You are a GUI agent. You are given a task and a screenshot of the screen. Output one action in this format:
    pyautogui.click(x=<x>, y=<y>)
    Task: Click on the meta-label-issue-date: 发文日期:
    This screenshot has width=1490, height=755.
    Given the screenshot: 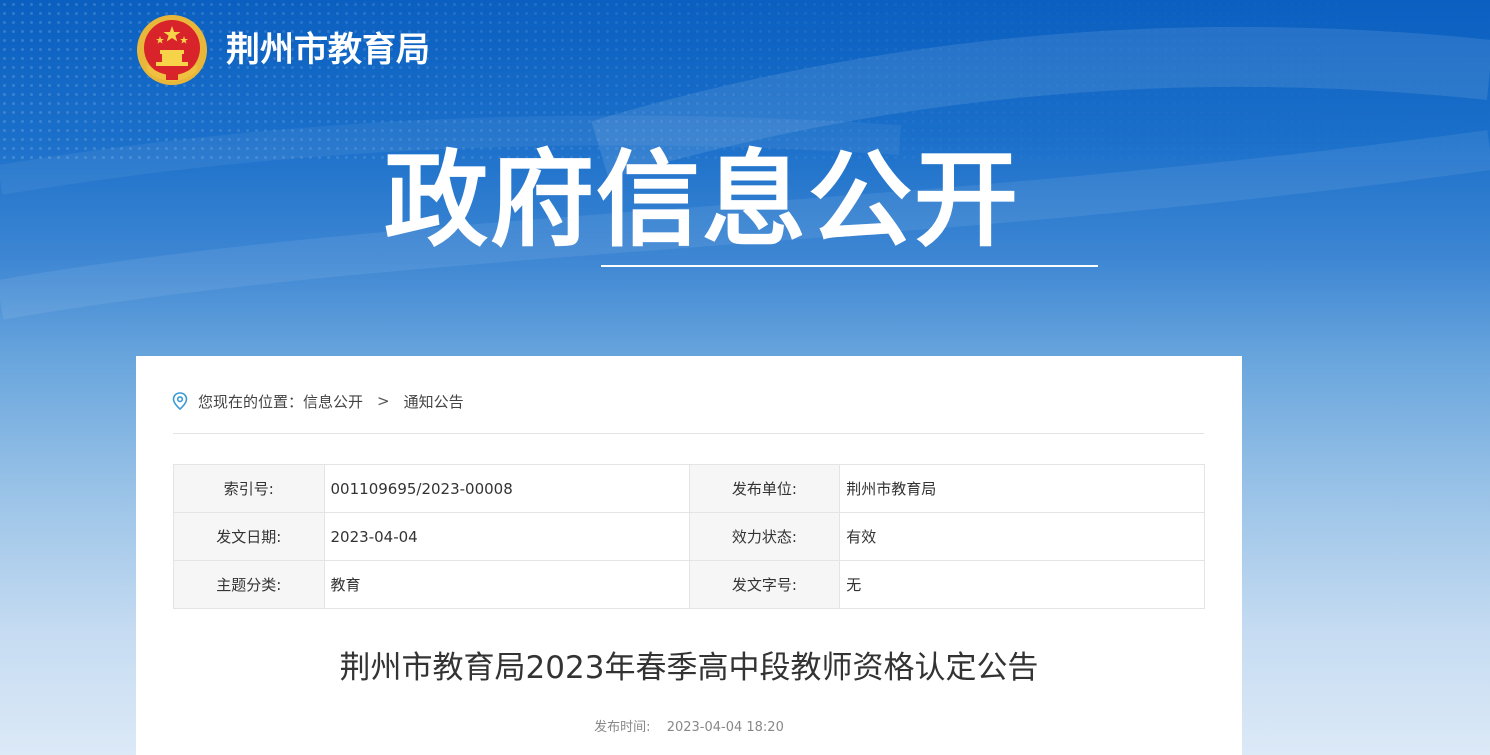 What is the action you would take?
    pyautogui.click(x=249, y=536)
    